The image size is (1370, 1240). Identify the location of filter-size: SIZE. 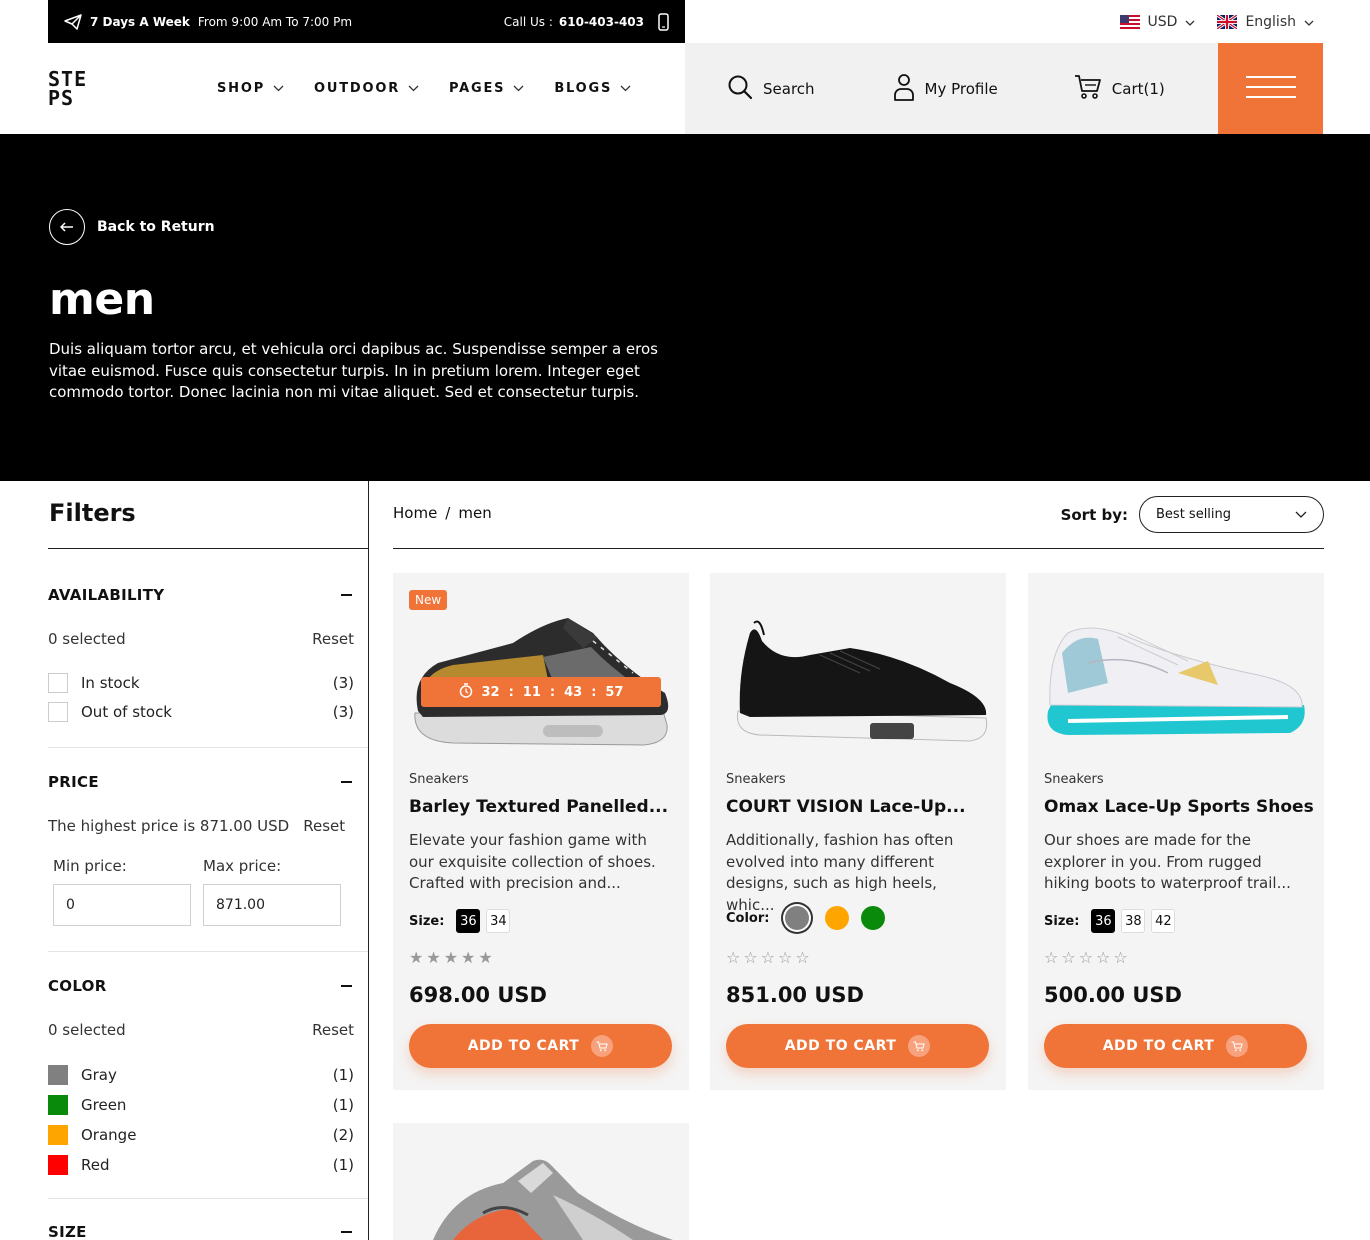
(201, 1231).